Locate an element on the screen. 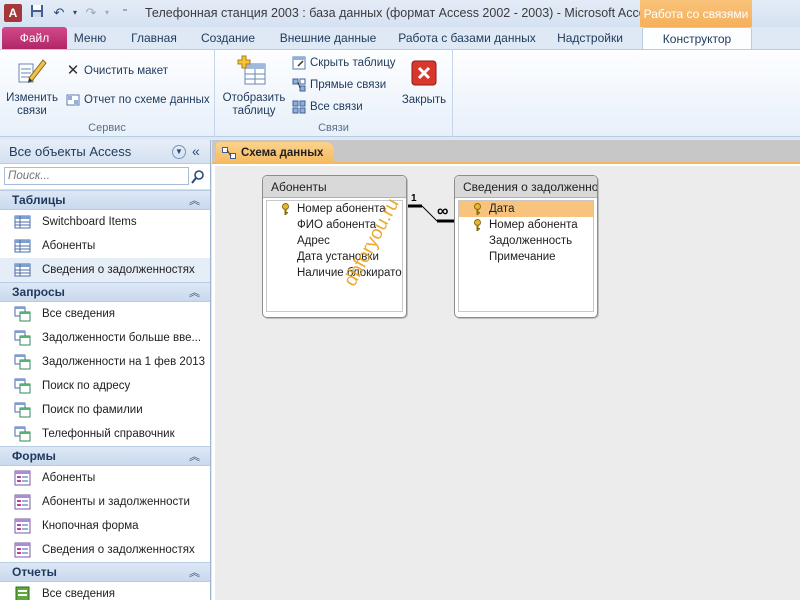  nav-item-form: Абоненты и задолженности is located at coordinates (105, 502).